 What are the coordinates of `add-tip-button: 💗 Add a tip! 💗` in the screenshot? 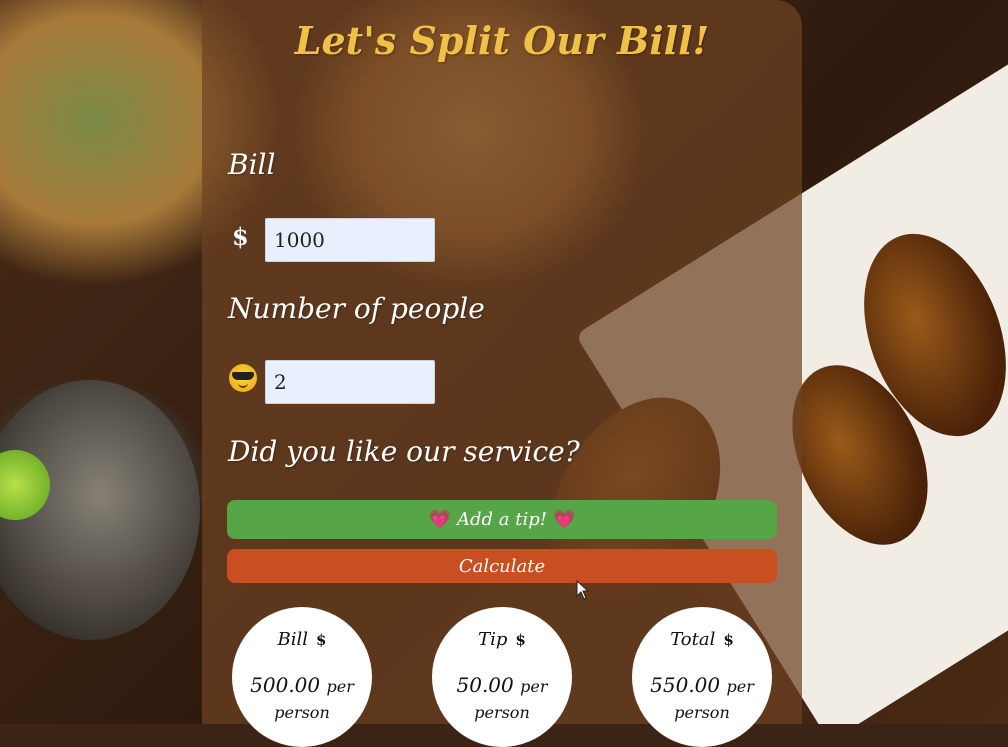 It's located at (502, 519).